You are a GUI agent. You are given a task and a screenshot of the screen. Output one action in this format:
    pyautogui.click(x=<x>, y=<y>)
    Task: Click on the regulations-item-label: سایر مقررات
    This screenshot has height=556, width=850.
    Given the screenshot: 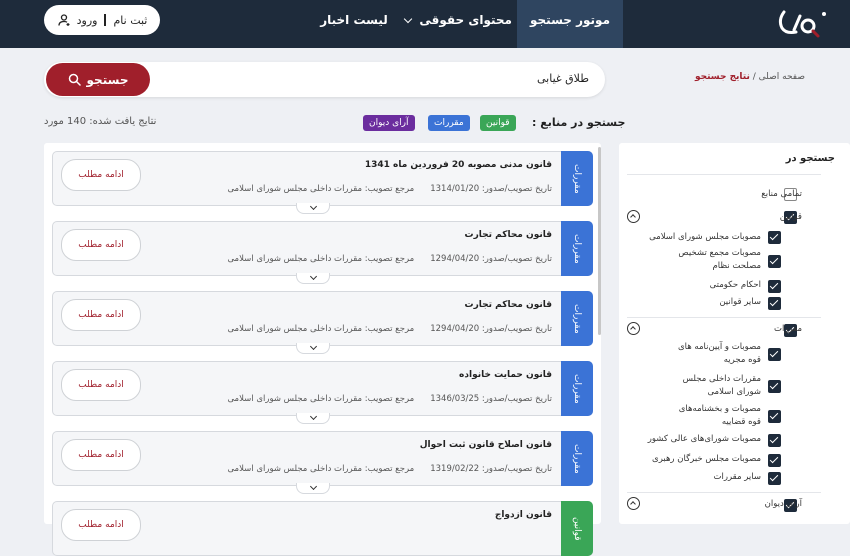 What is the action you would take?
    pyautogui.click(x=737, y=477)
    